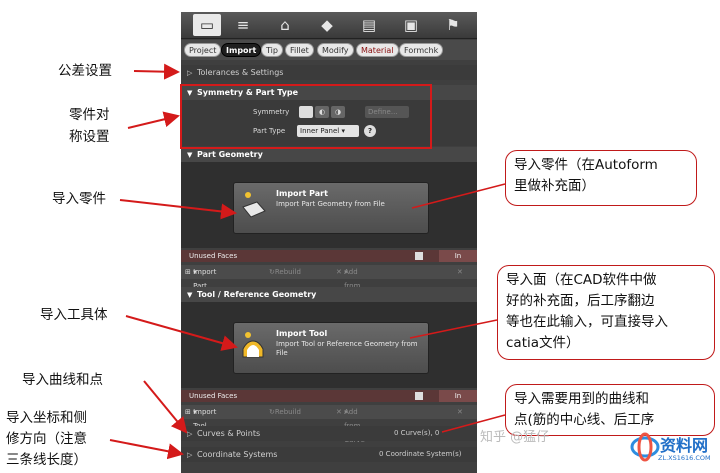 This screenshot has height=473, width=720. What do you see at coordinates (684, 445) in the screenshot?
I see `logo-text: 资料网` at bounding box center [684, 445].